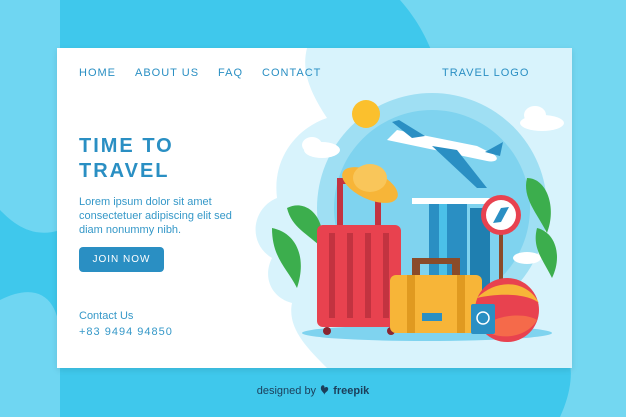  Describe the element at coordinates (126, 332) in the screenshot. I see `contact-phone: +83 9494 94850` at that location.